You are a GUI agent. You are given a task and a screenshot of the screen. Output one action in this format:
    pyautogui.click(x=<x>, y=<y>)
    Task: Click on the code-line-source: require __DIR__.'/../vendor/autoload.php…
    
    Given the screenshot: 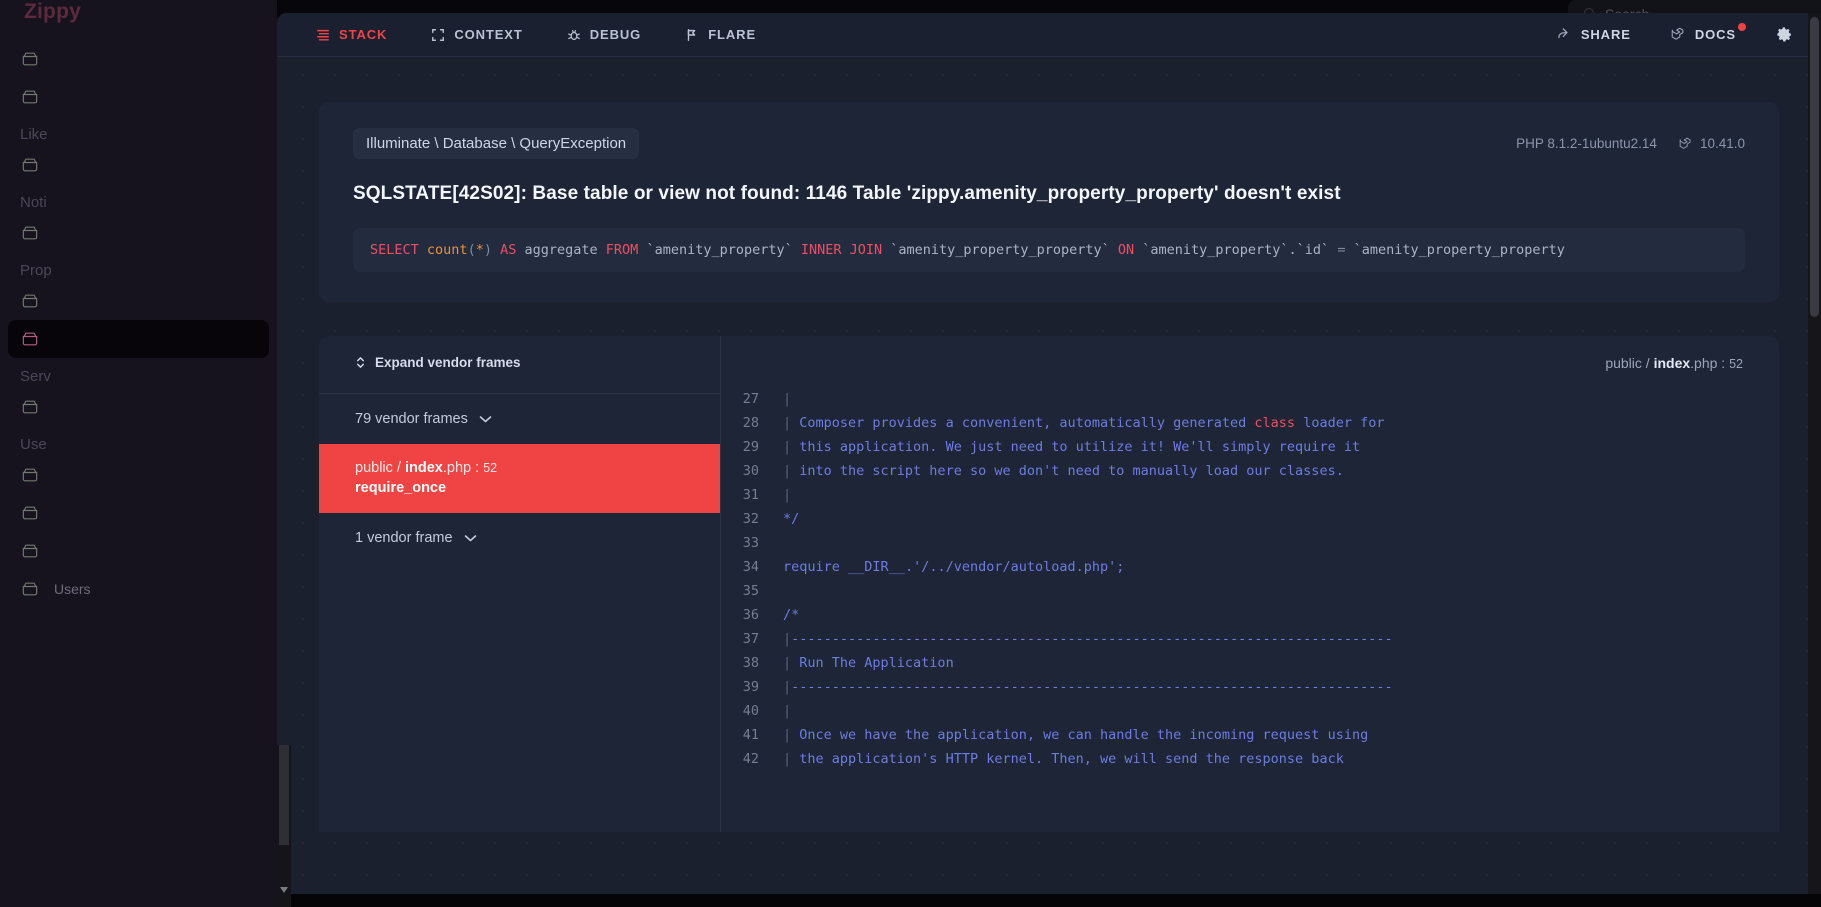 What is the action you would take?
    pyautogui.click(x=953, y=567)
    